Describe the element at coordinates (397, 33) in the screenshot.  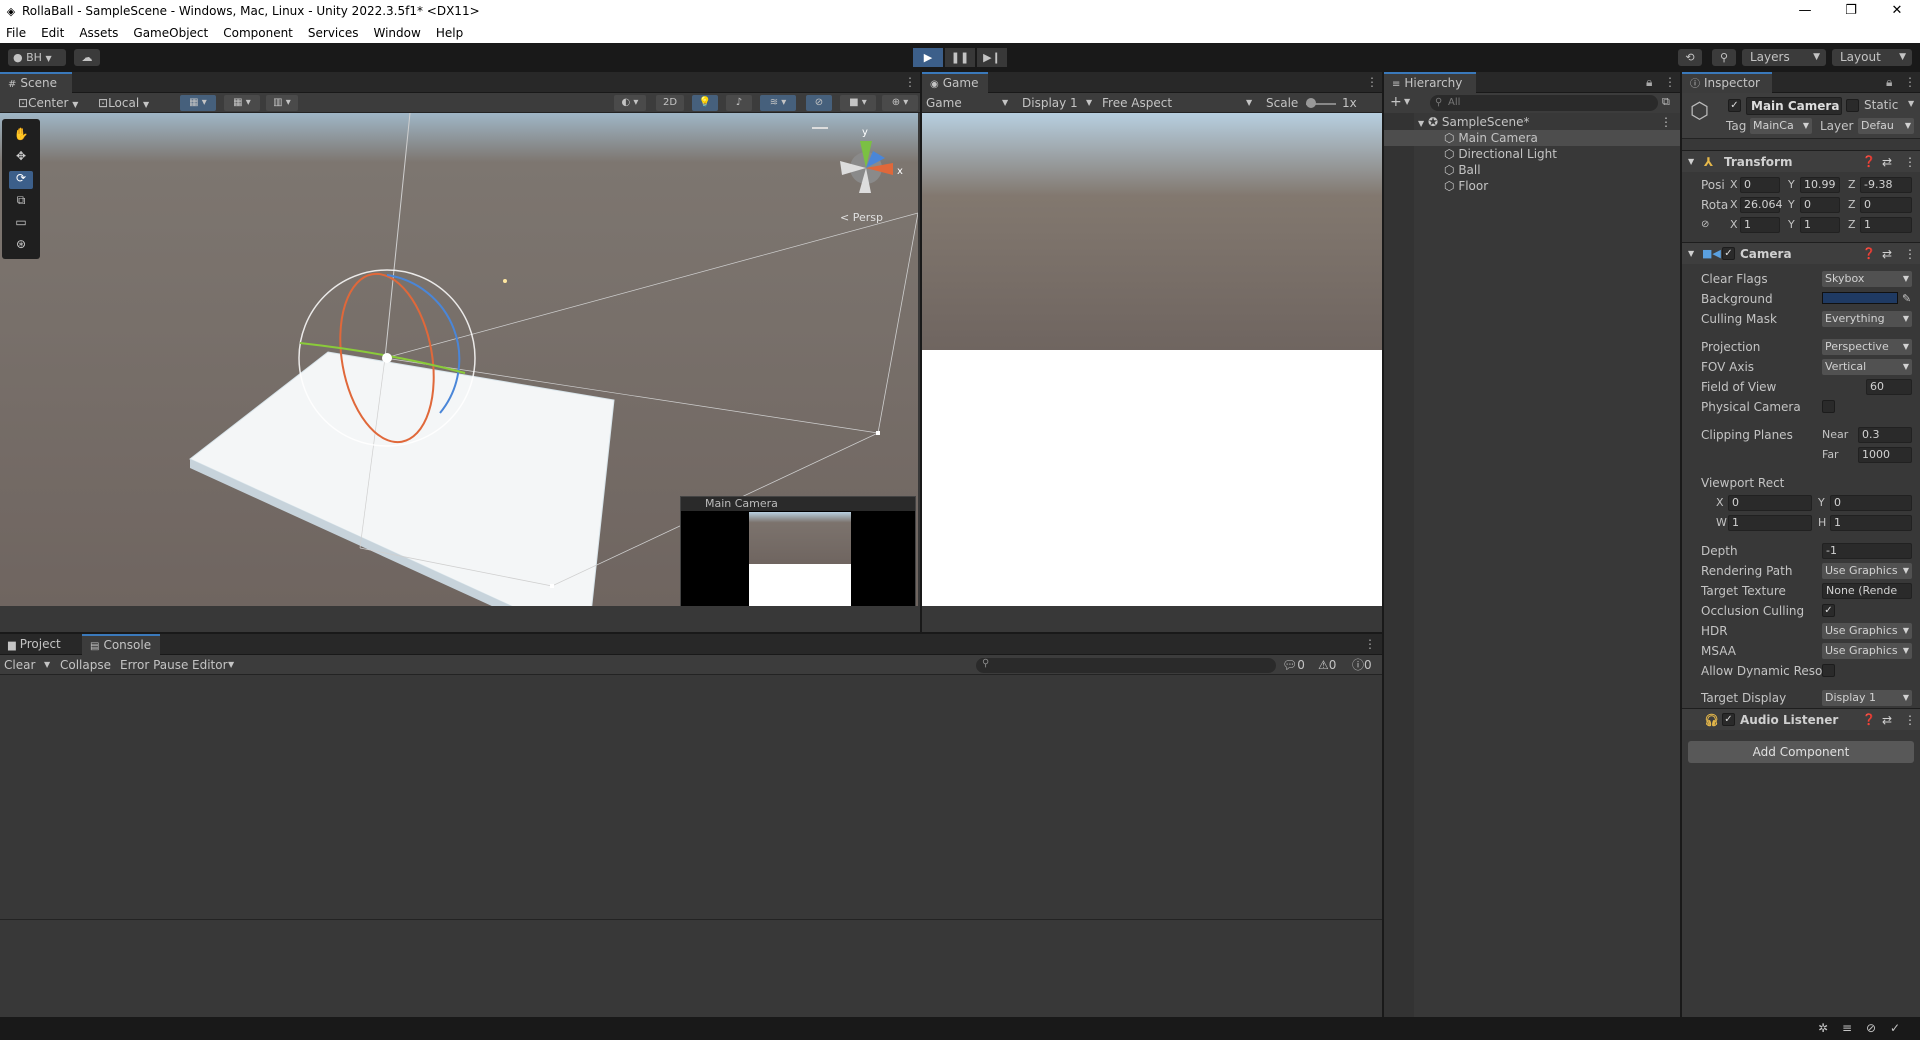
I see `menu-window: Window` at that location.